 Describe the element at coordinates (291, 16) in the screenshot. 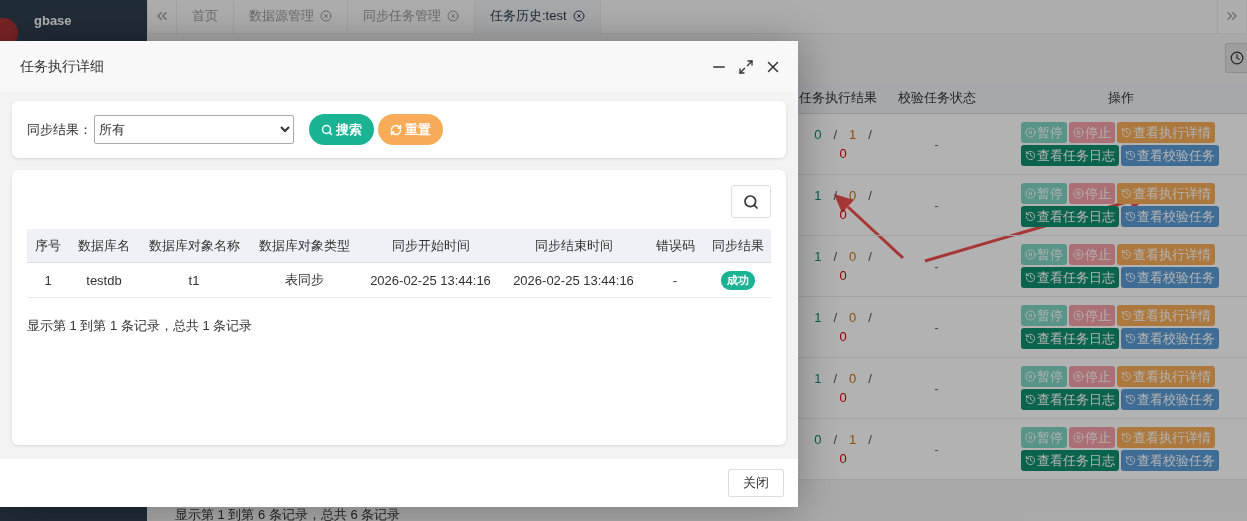

I see `tab: 数据源管理` at that location.